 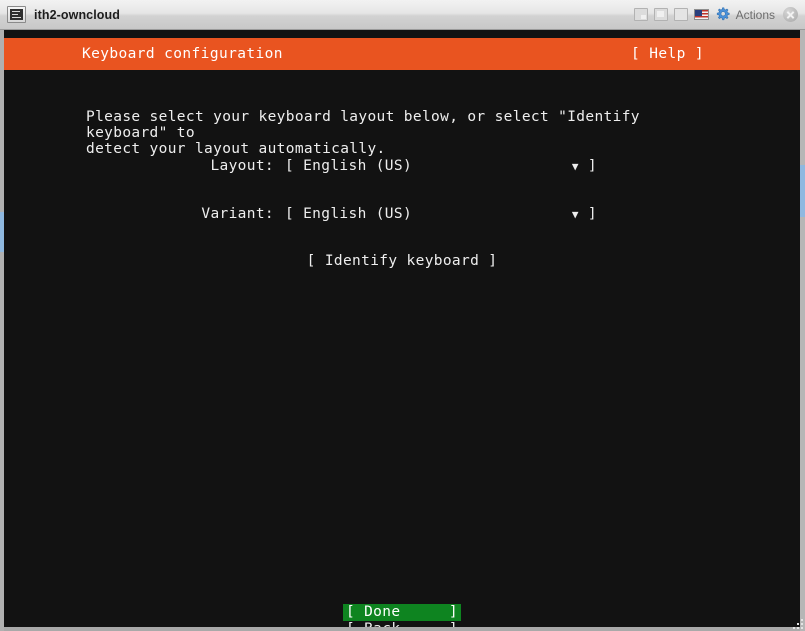 I want to click on resize-grip, so click(x=796, y=622).